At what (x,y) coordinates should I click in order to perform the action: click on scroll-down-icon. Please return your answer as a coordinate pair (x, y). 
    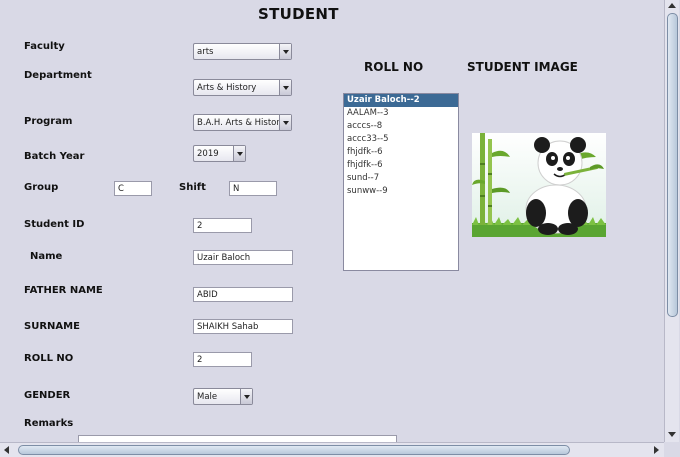
    Looking at the image, I should click on (672, 434).